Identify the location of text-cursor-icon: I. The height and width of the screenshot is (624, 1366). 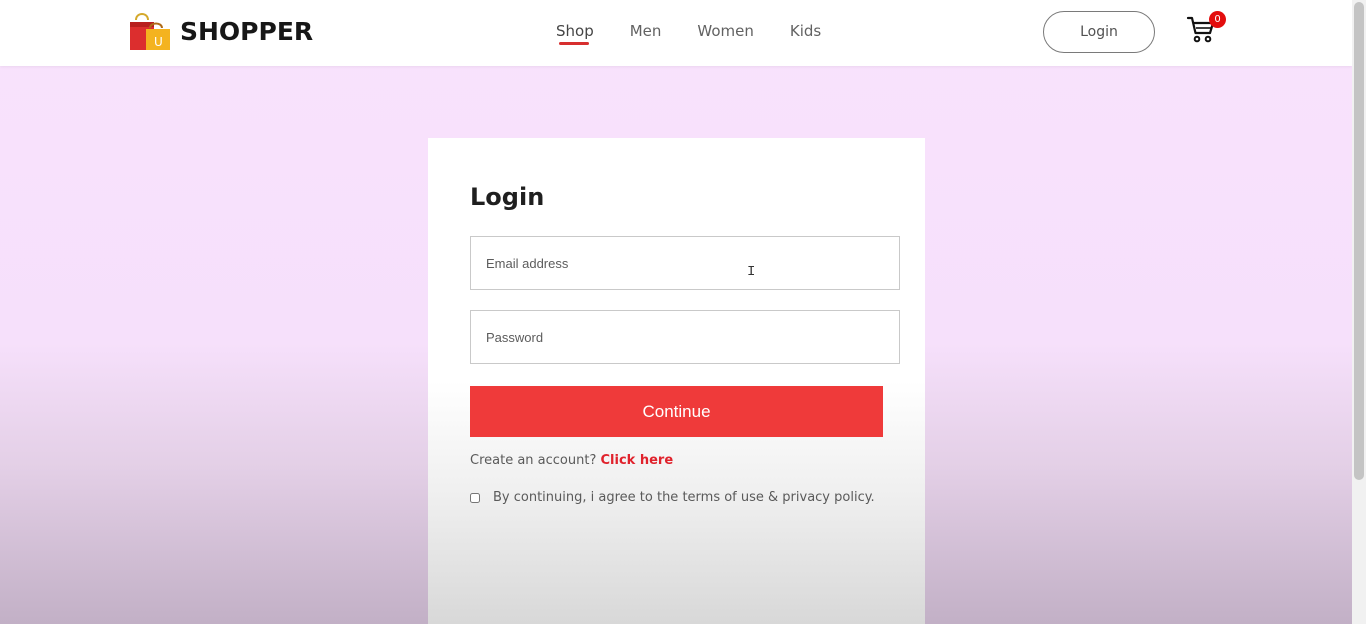
(751, 272).